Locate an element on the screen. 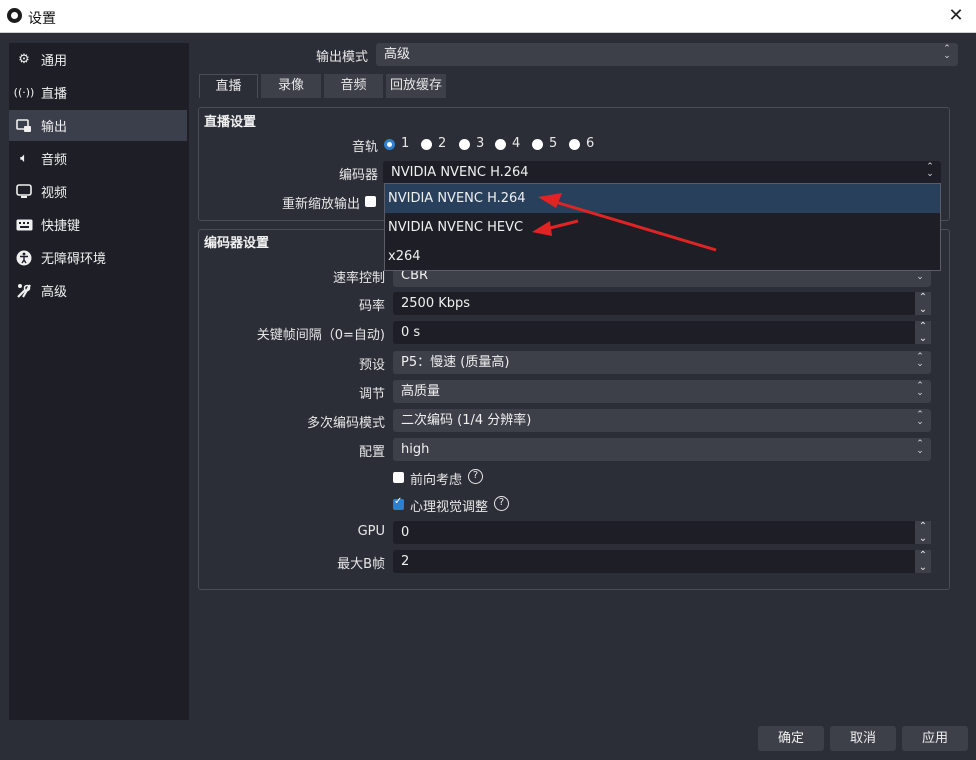 This screenshot has width=976, height=760. sidebar-item-general: ⚙ 通用 is located at coordinates (98, 59).